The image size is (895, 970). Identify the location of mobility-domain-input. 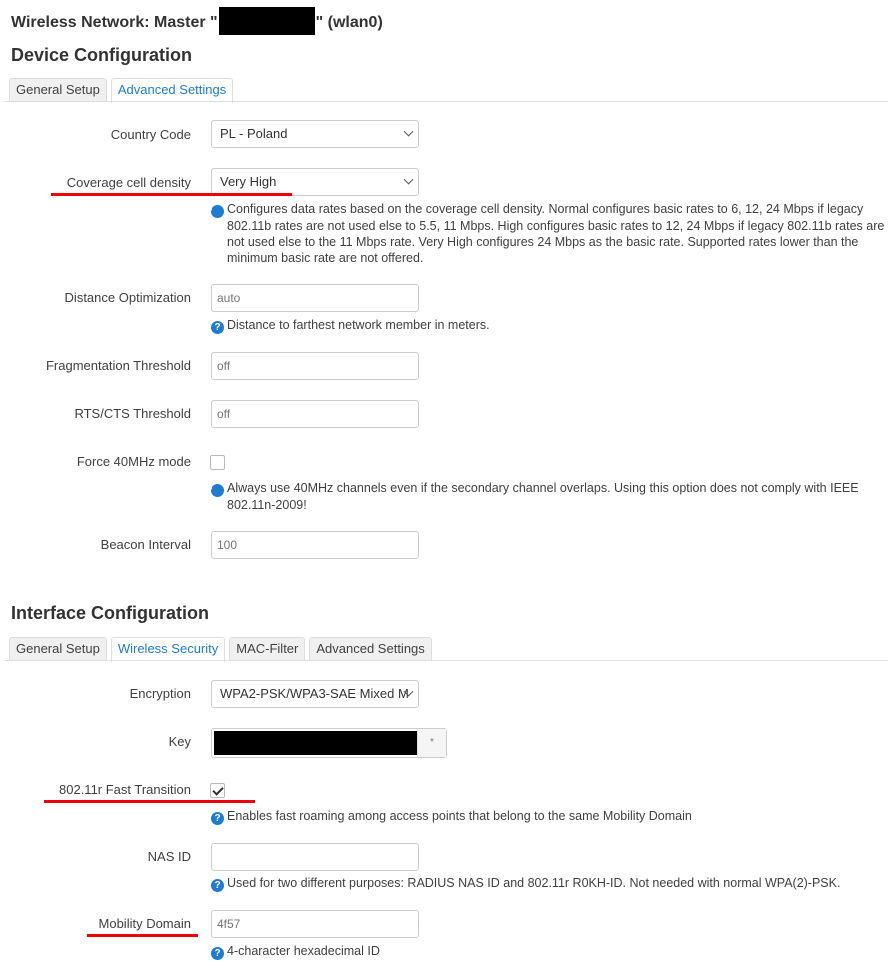
(315, 924).